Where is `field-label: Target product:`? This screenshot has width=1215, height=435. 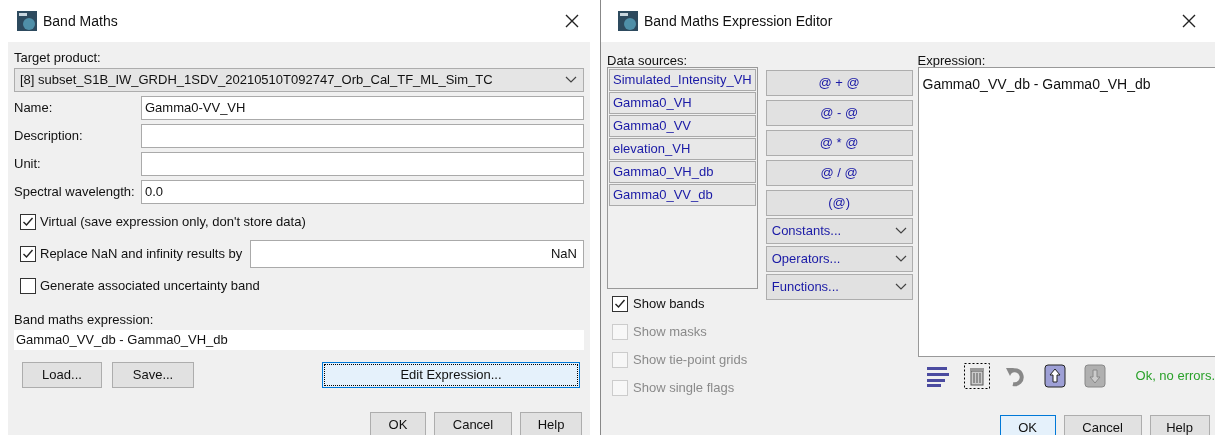 field-label: Target product: is located at coordinates (58, 57).